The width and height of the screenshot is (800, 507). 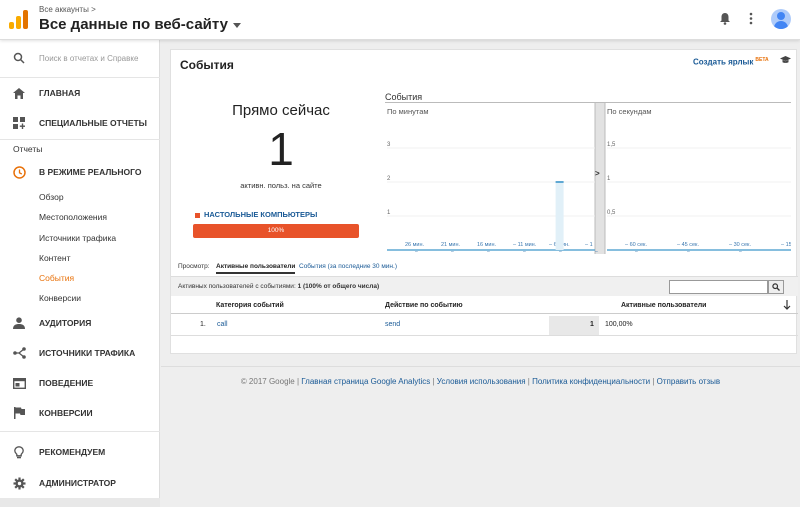 I want to click on create-shortcut-link: Создать ярлык BETA, so click(x=731, y=62).